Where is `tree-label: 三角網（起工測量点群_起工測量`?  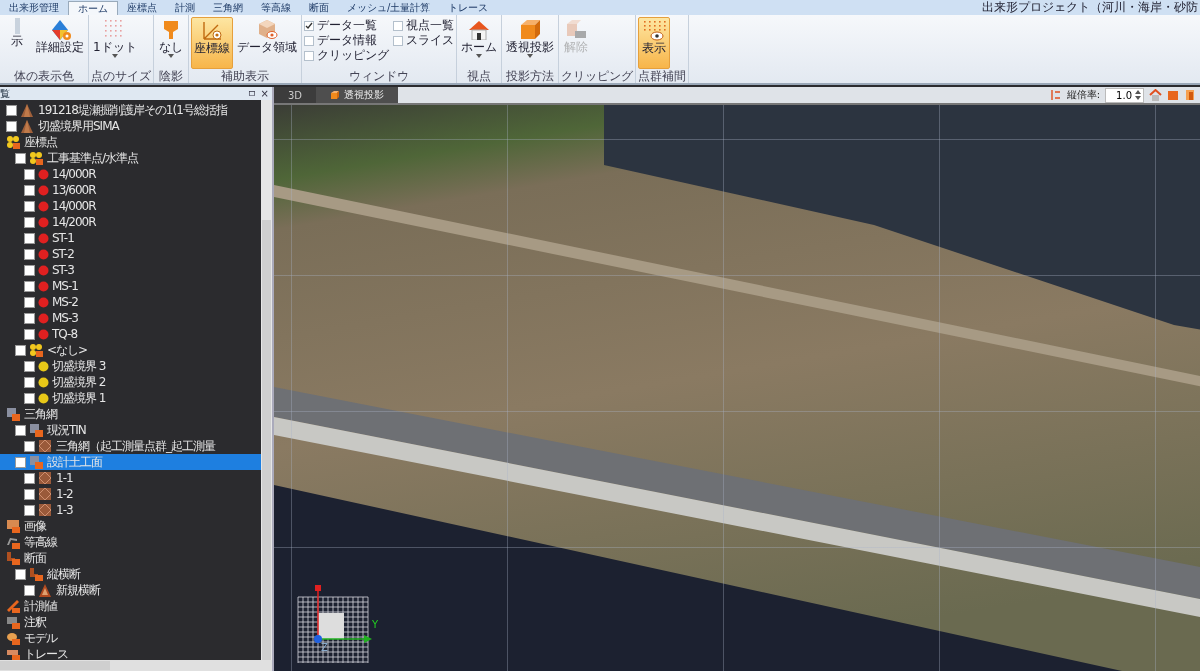 tree-label: 三角網（起工測量点群_起工測量 is located at coordinates (135, 446).